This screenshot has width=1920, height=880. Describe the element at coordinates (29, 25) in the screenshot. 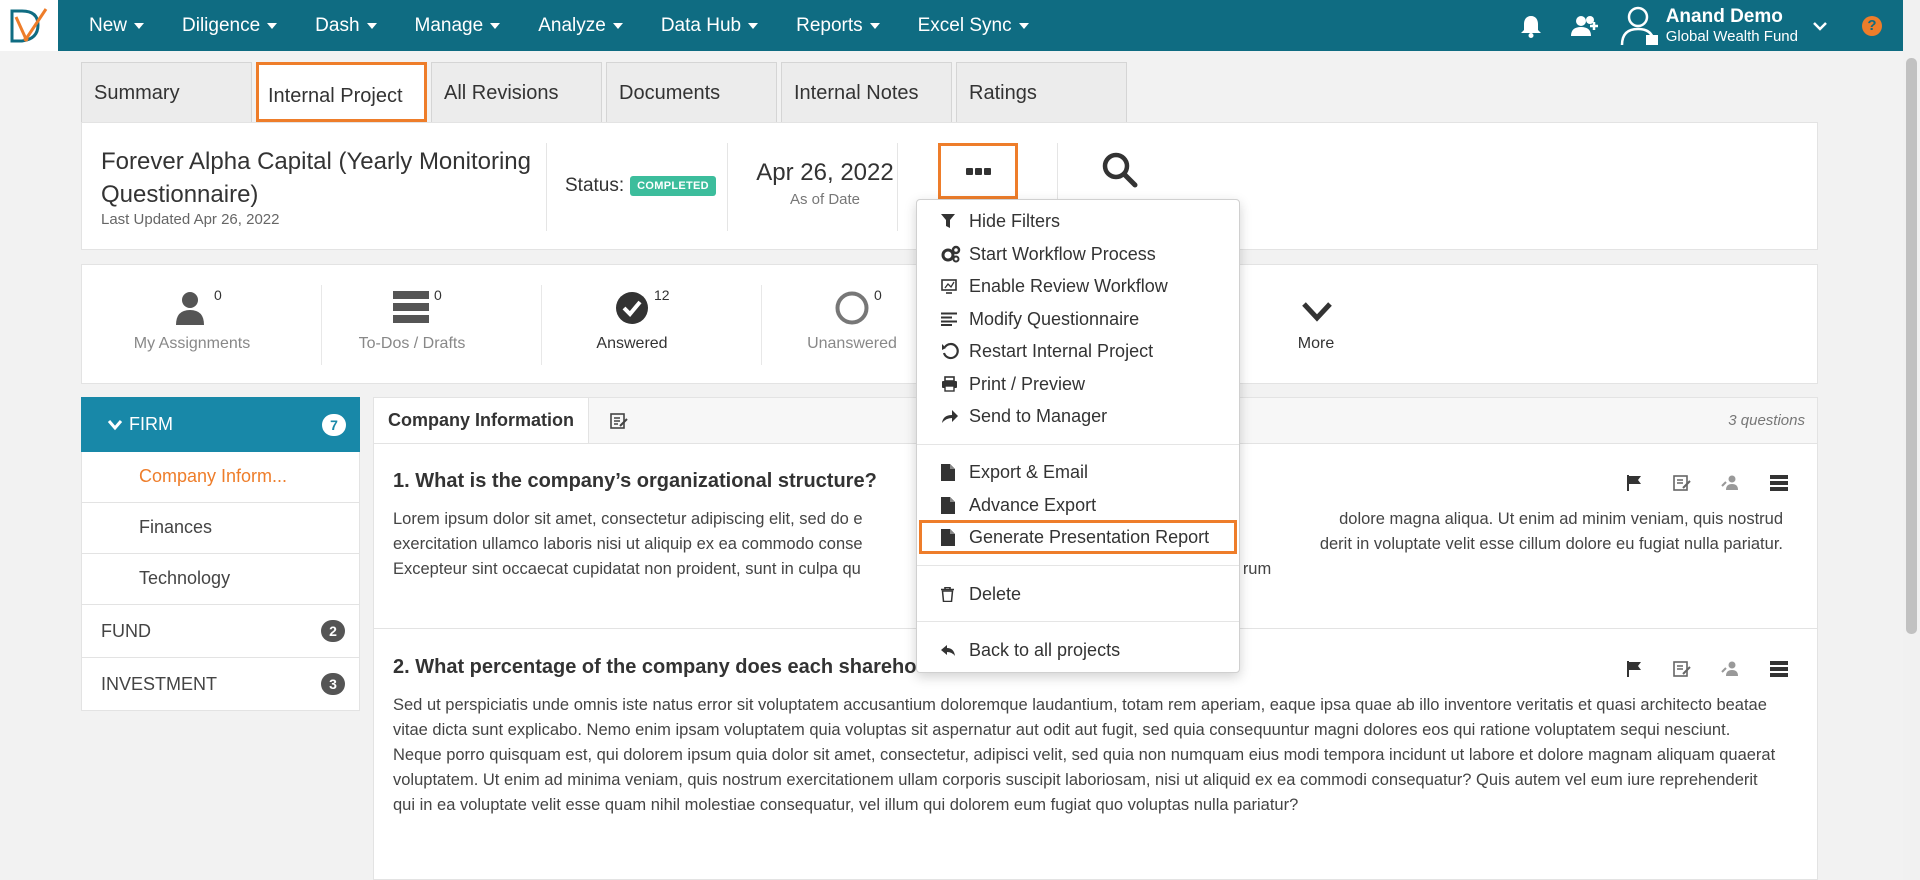

I see `app-logo` at that location.